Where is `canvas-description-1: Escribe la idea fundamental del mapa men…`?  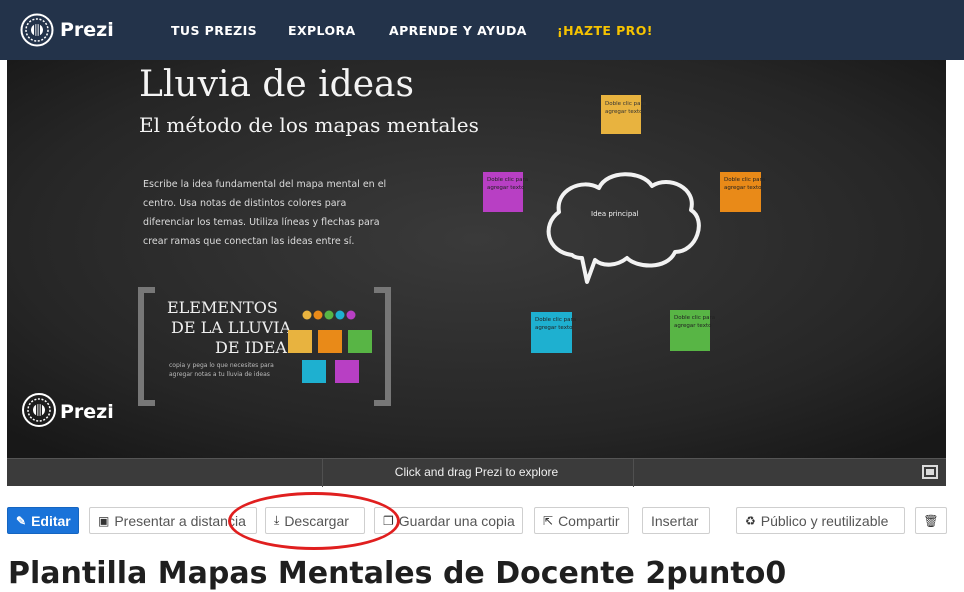 canvas-description-1: Escribe la idea fundamental del mapa men… is located at coordinates (264, 184).